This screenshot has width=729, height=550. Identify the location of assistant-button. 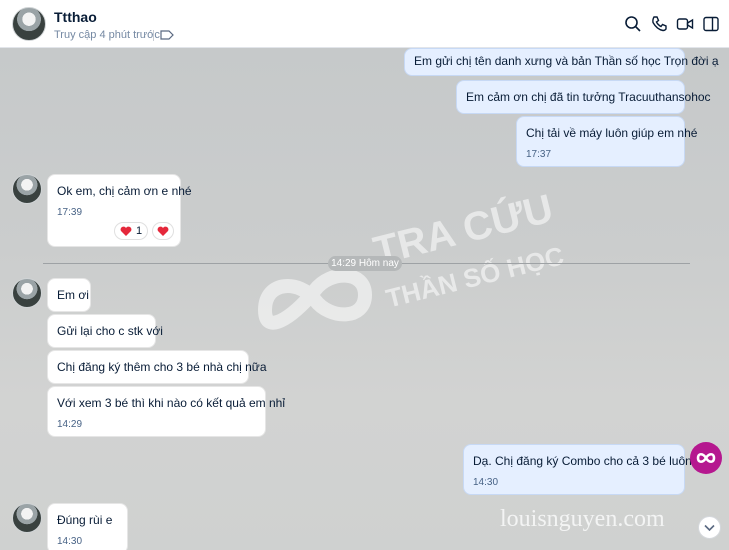
(706, 458).